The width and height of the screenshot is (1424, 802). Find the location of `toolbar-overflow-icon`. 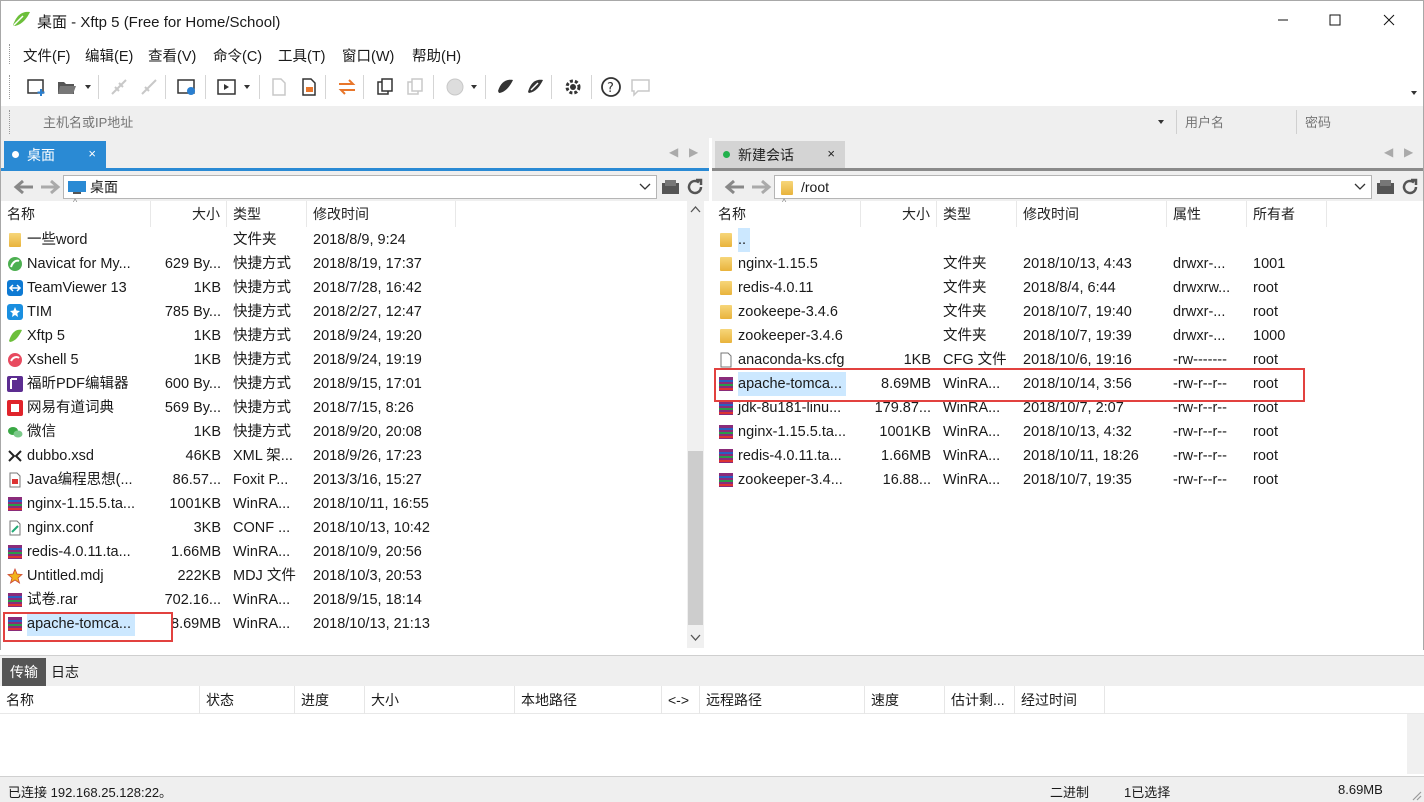

toolbar-overflow-icon is located at coordinates (1414, 93).